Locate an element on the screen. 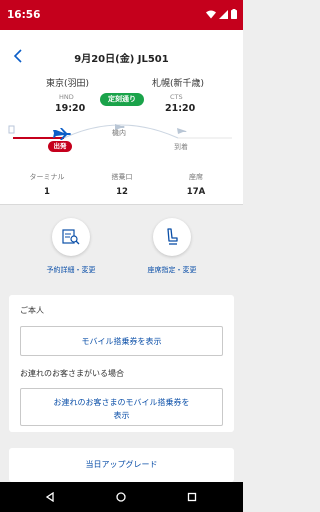 The width and height of the screenshot is (320, 512). seat-selection-label: 座席指定・変更 is located at coordinates (172, 270).